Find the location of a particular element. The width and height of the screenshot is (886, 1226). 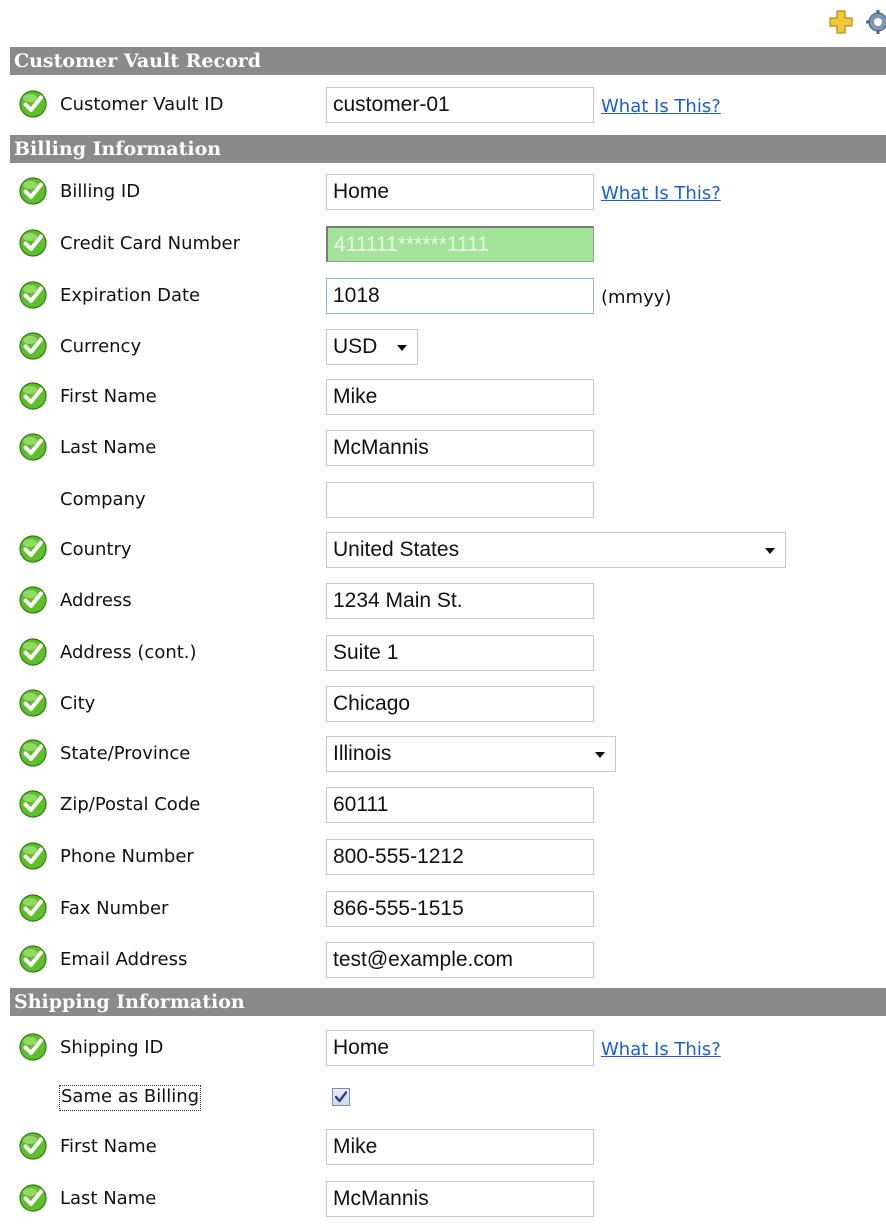

same-as-billing-label: Same as Billing is located at coordinates (130, 1098).